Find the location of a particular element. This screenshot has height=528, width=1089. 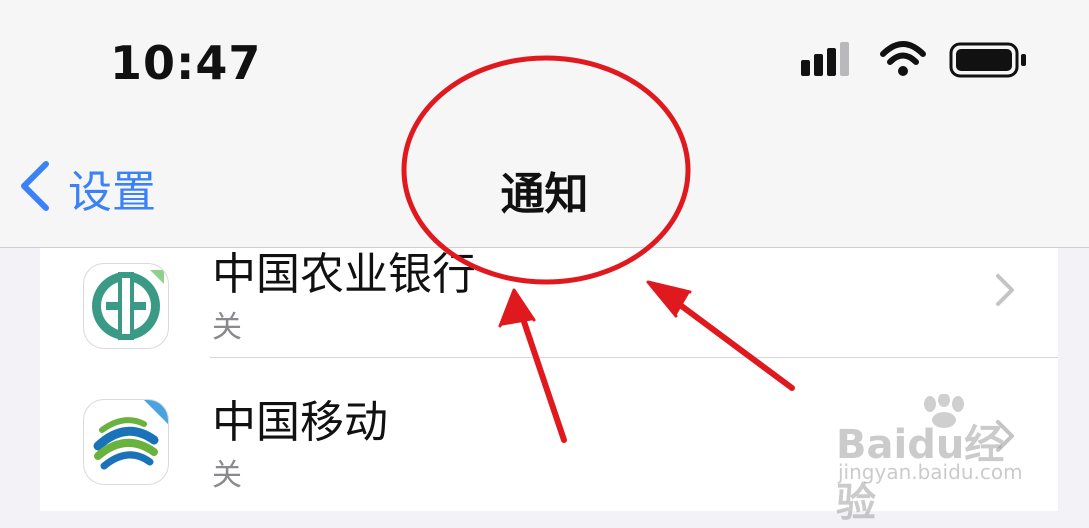

baidu-watermark: Baidu经验 jingyan.baidu.com is located at coordinates (936, 459).